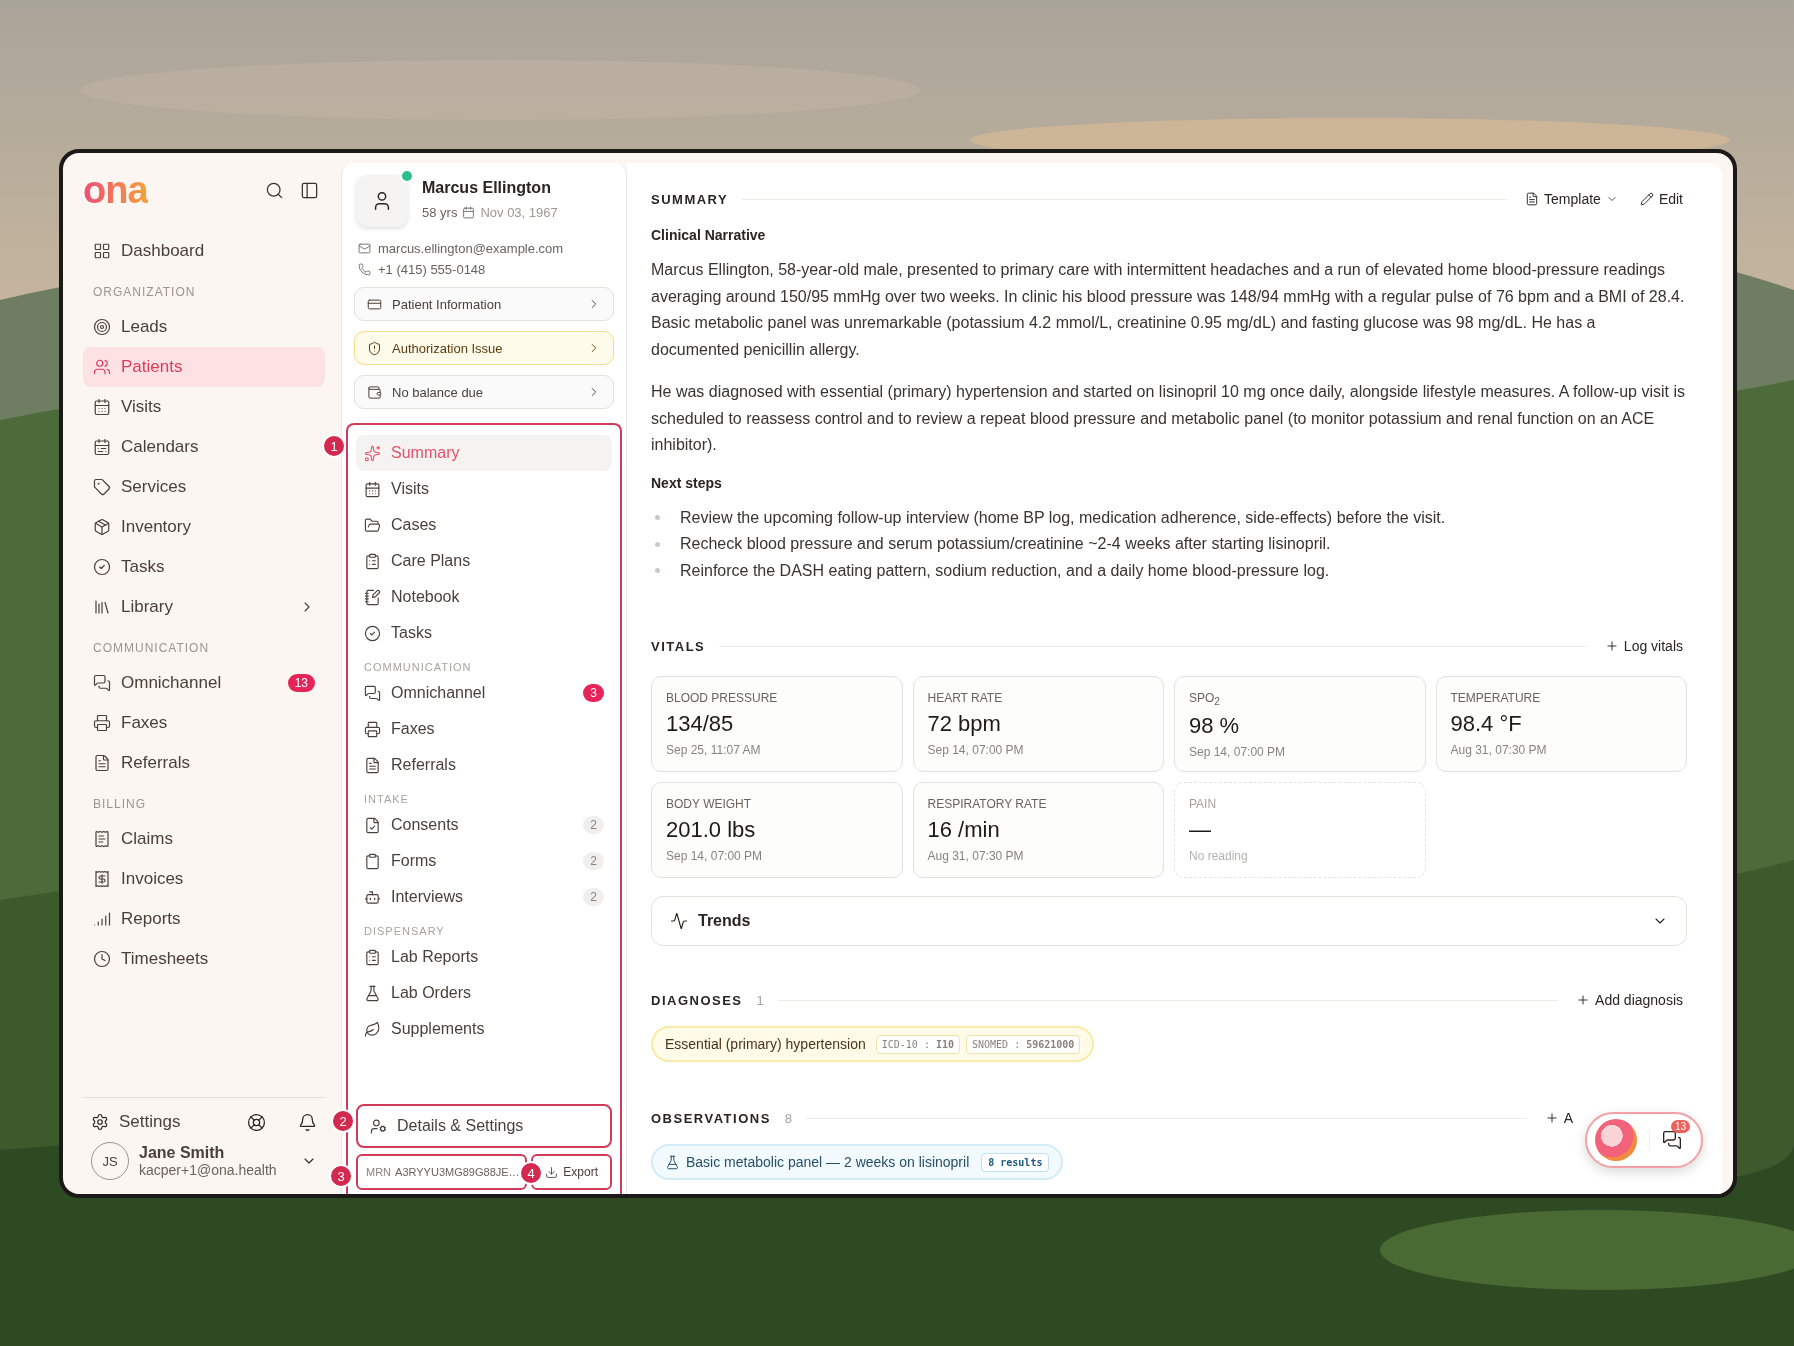 Image resolution: width=1794 pixels, height=1346 pixels. What do you see at coordinates (102, 567) in the screenshot?
I see `check-circle-icon` at bounding box center [102, 567].